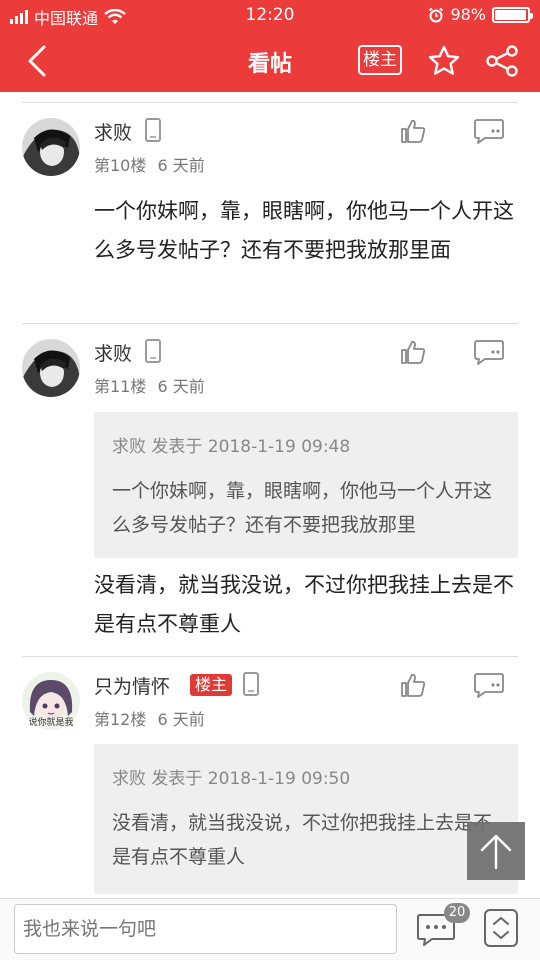 The width and height of the screenshot is (540, 960). I want to click on comment-count-badge: 20, so click(457, 913).